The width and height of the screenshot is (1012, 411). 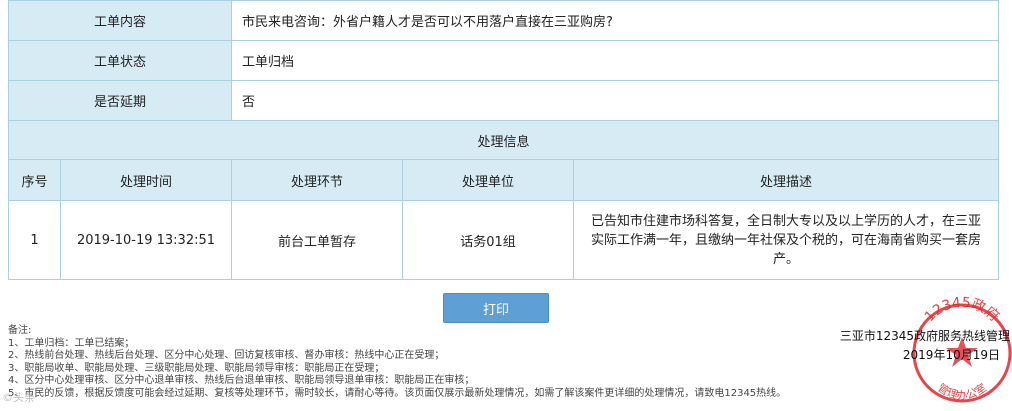 I want to click on svg-text: 12345政府, so click(x=962, y=310).